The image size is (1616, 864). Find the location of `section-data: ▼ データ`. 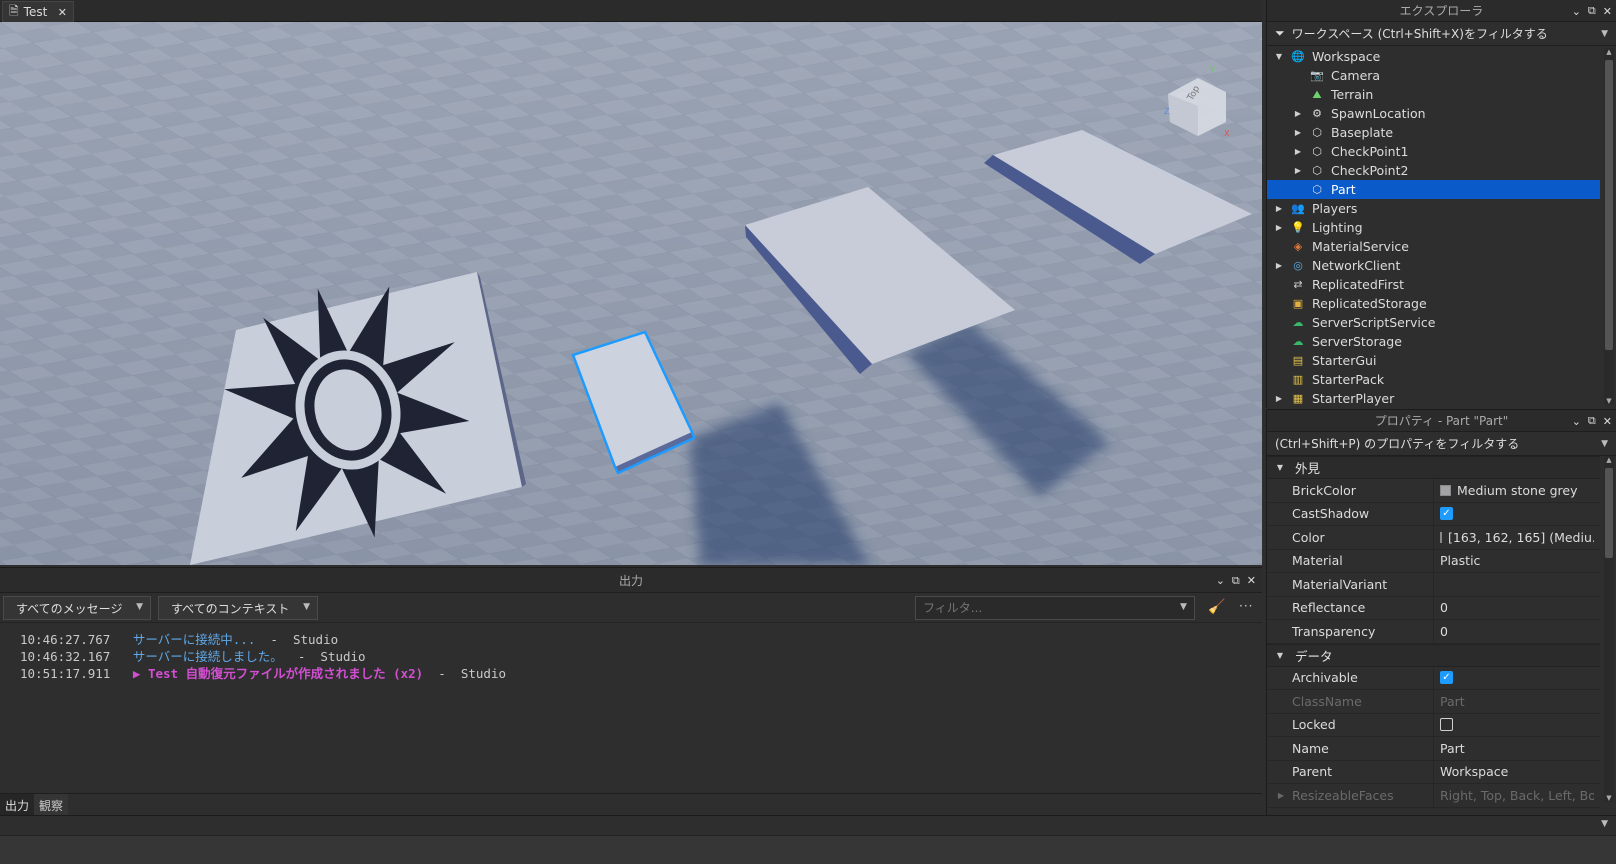

section-data: ▼ データ is located at coordinates (1433, 655).